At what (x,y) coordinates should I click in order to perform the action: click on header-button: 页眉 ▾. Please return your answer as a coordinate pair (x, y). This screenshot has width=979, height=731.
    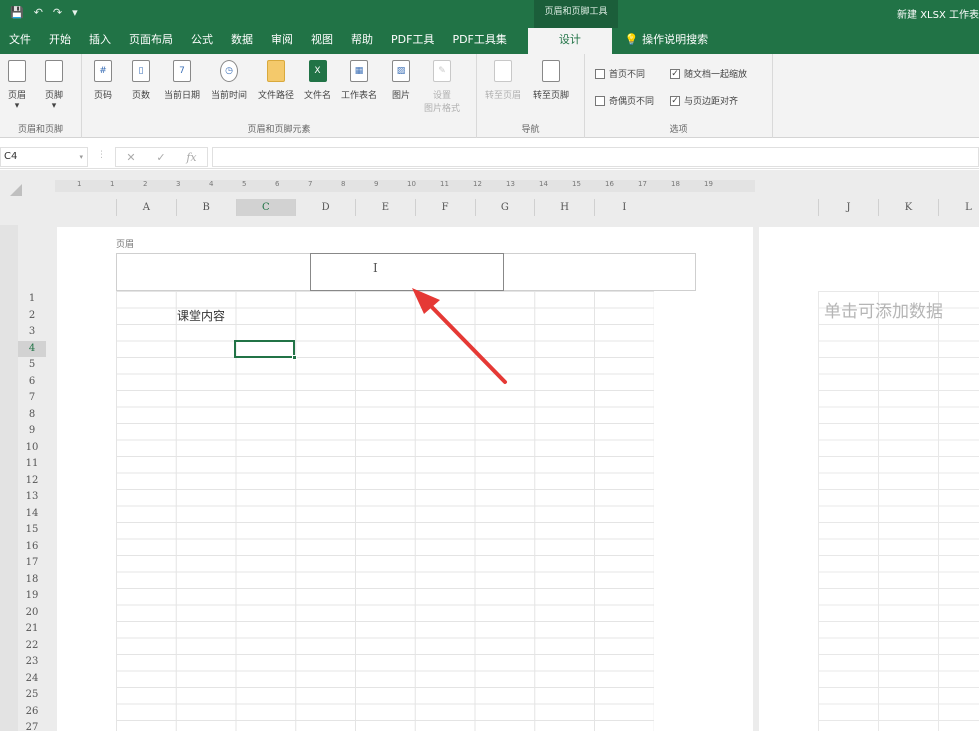
    Looking at the image, I should click on (17, 85).